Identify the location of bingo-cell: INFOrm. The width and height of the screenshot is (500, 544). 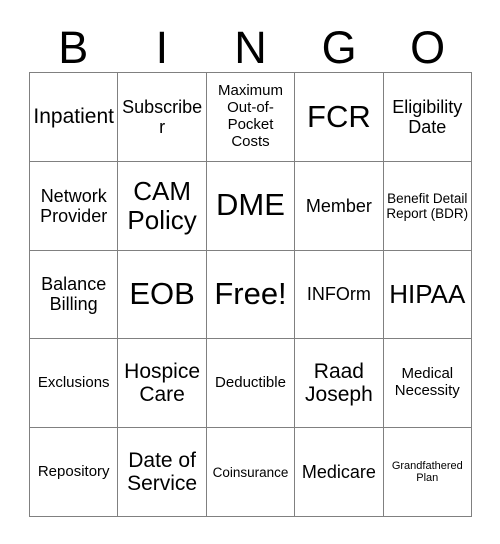
(339, 295).